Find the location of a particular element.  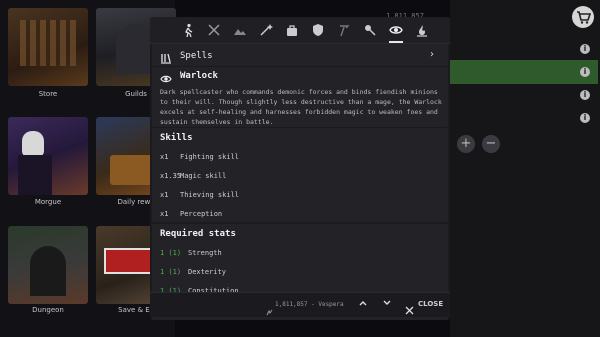

skill-row: x1.35Magic skill is located at coordinates (193, 176).